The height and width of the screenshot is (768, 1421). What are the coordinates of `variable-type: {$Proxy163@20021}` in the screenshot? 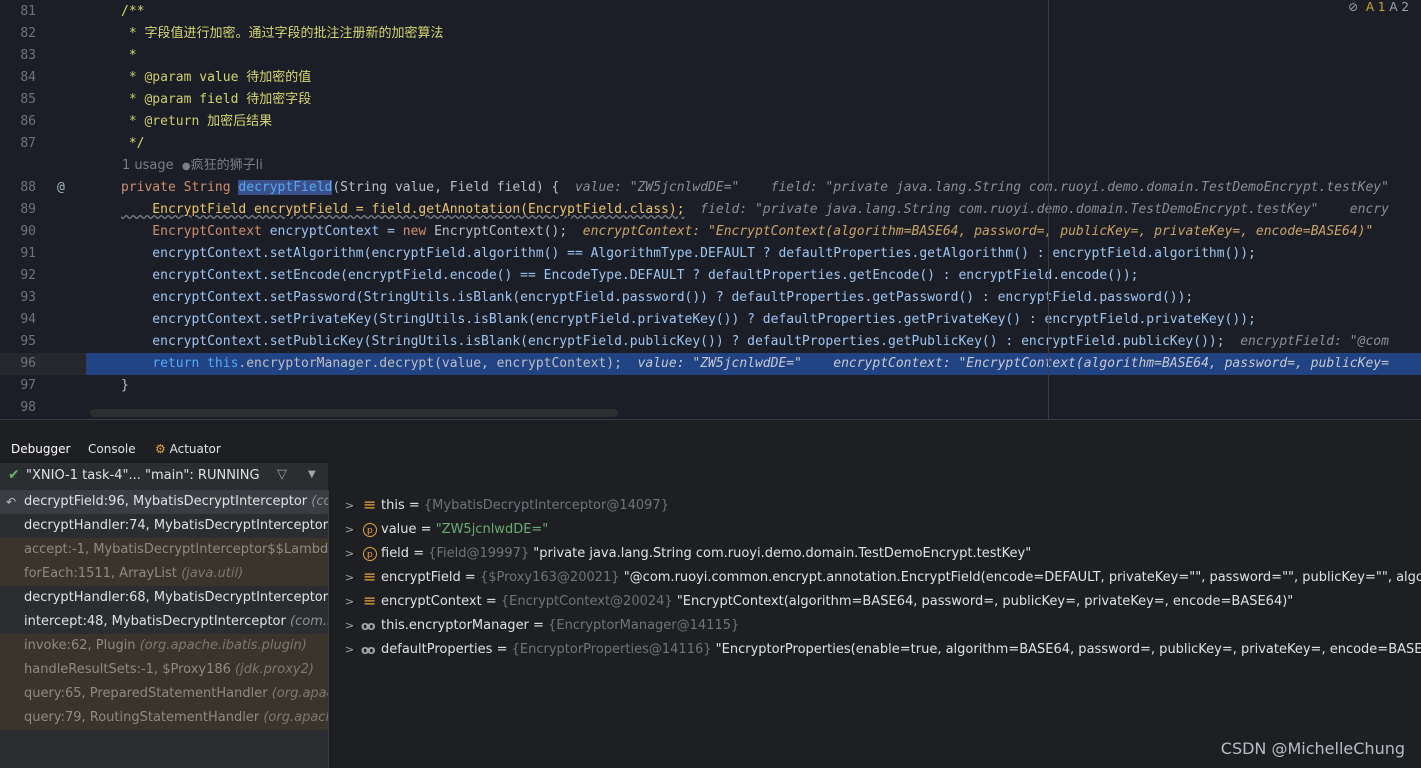 It's located at (549, 577).